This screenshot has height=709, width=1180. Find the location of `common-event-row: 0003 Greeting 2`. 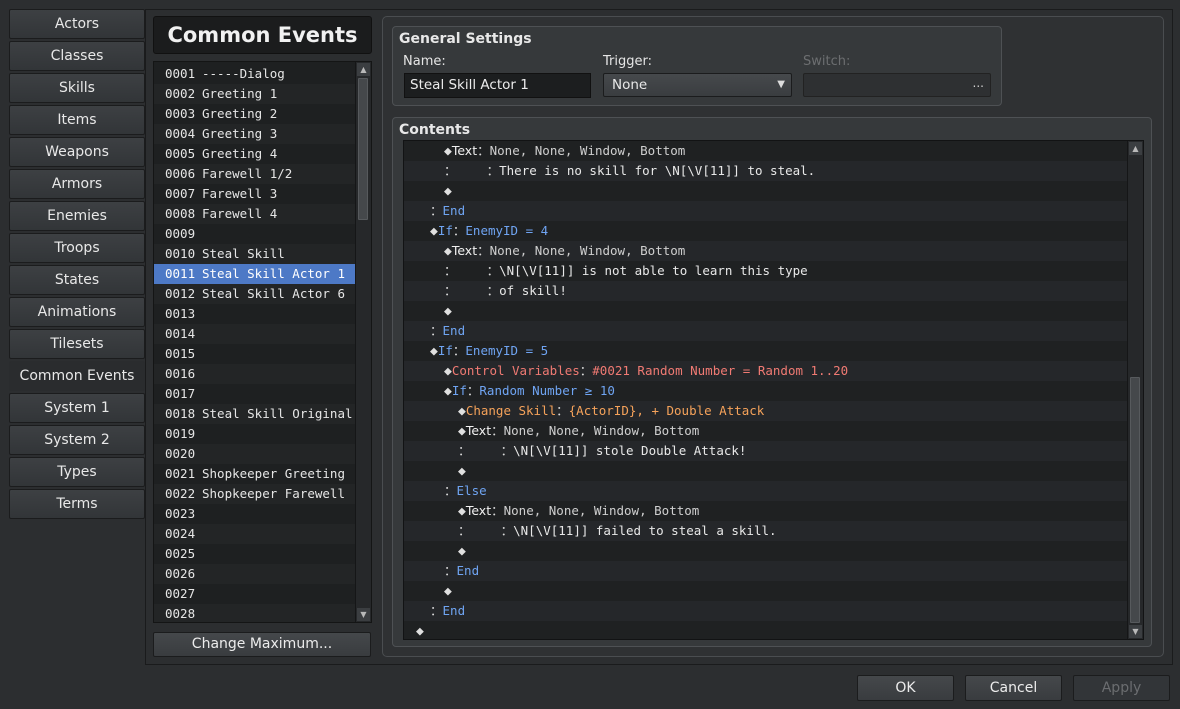

common-event-row: 0003 Greeting 2 is located at coordinates (255, 114).